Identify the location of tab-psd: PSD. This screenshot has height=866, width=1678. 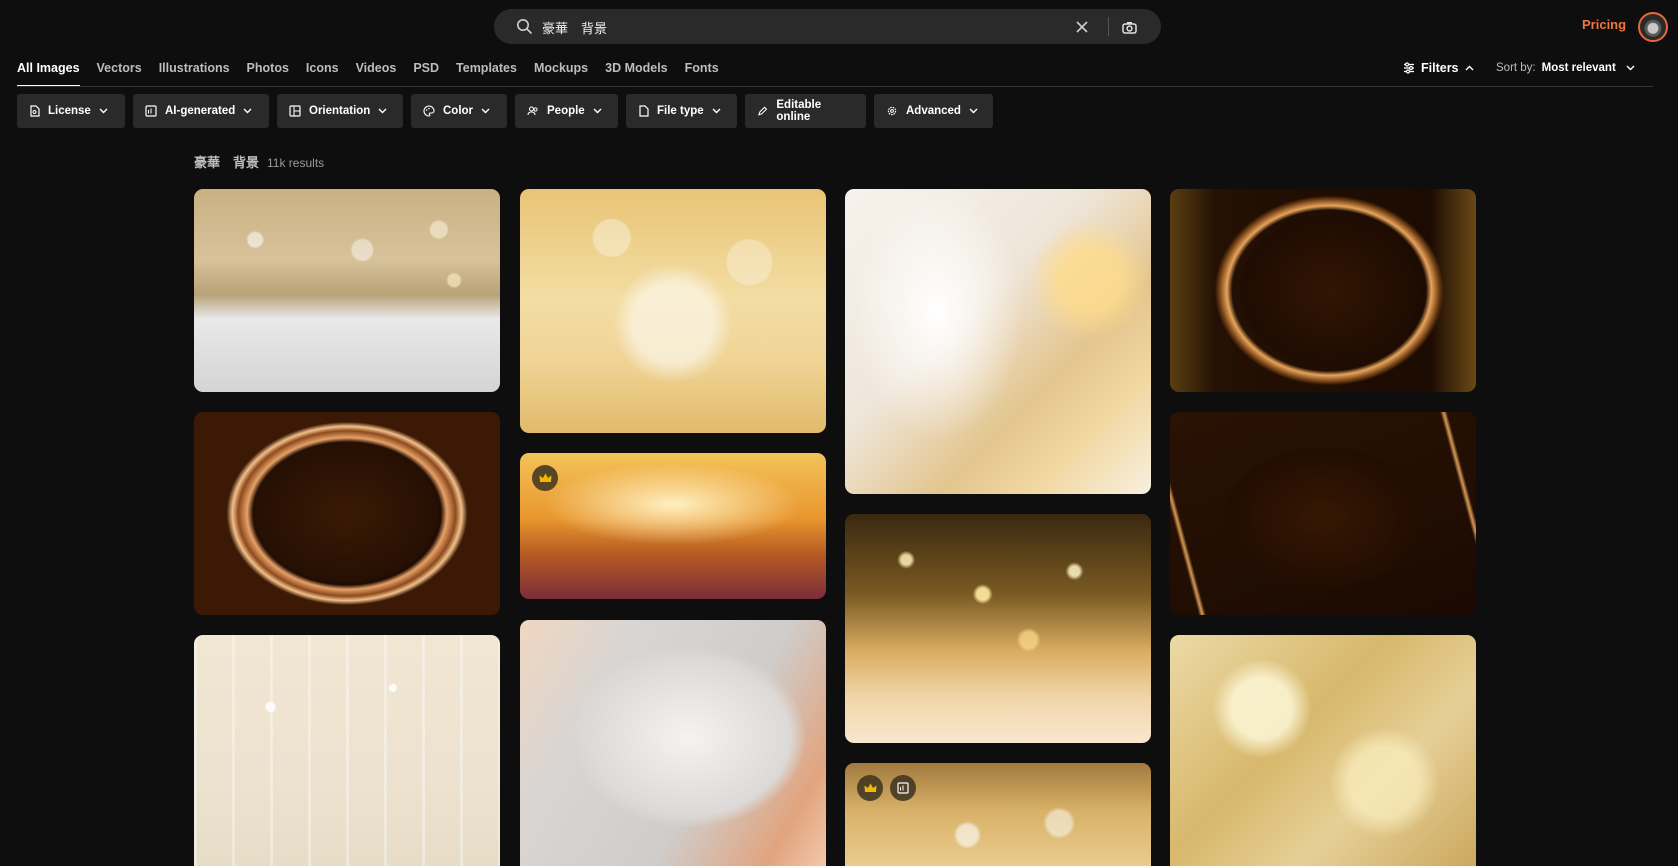
(426, 74).